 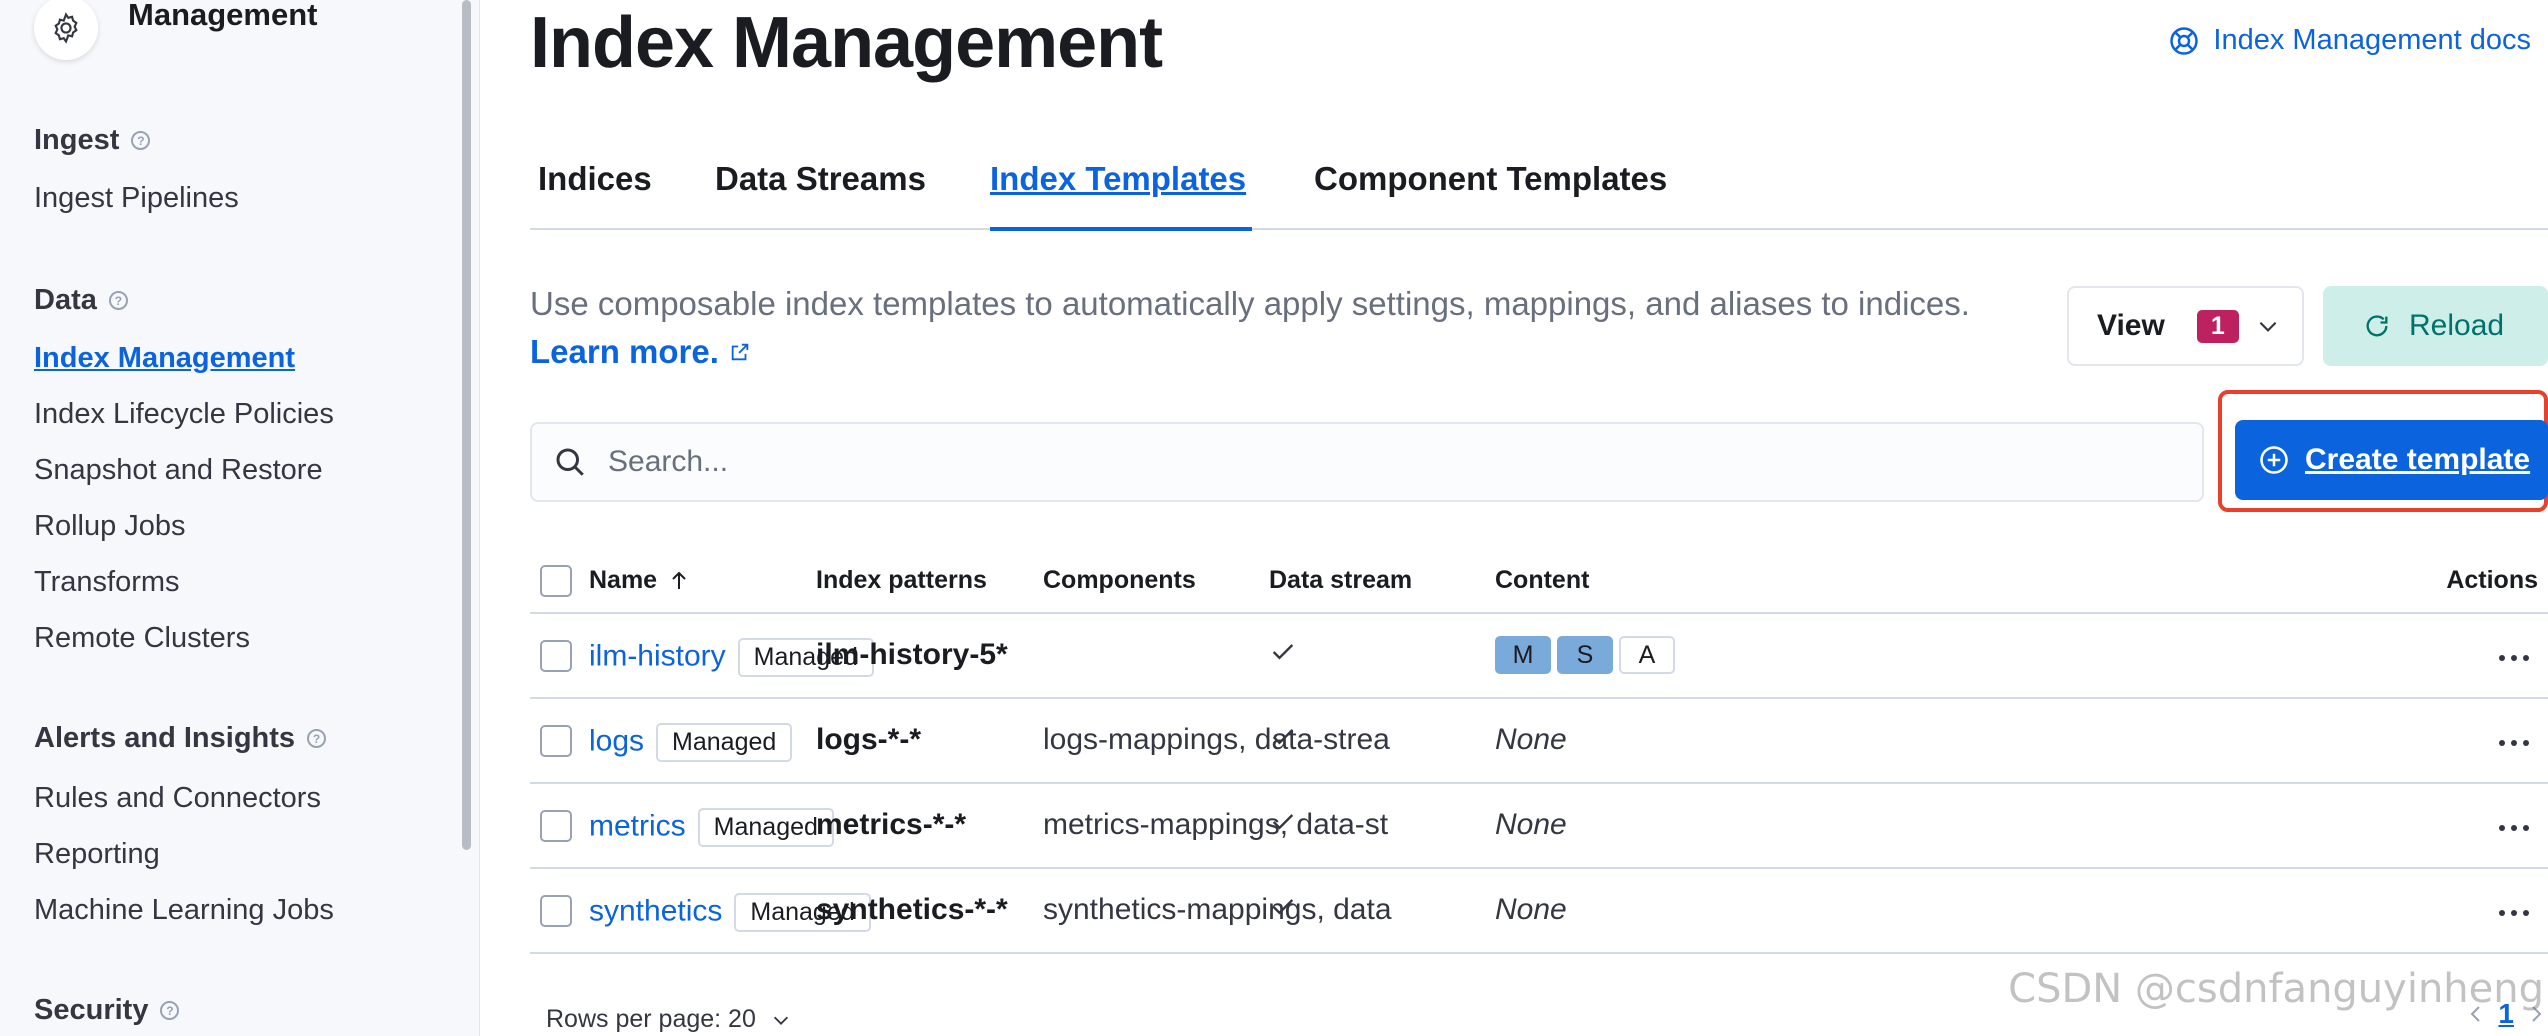 I want to click on column-header-data-stream: Data stream, so click(x=1341, y=580).